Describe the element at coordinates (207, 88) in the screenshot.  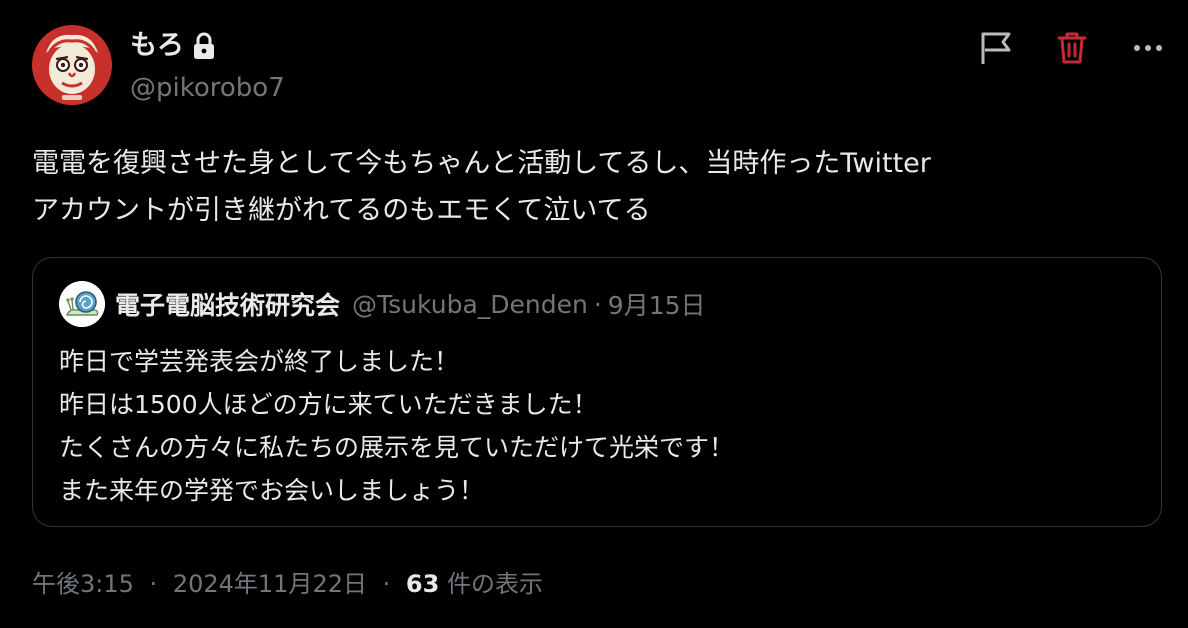
I see `author-handle: @pikorobo7` at that location.